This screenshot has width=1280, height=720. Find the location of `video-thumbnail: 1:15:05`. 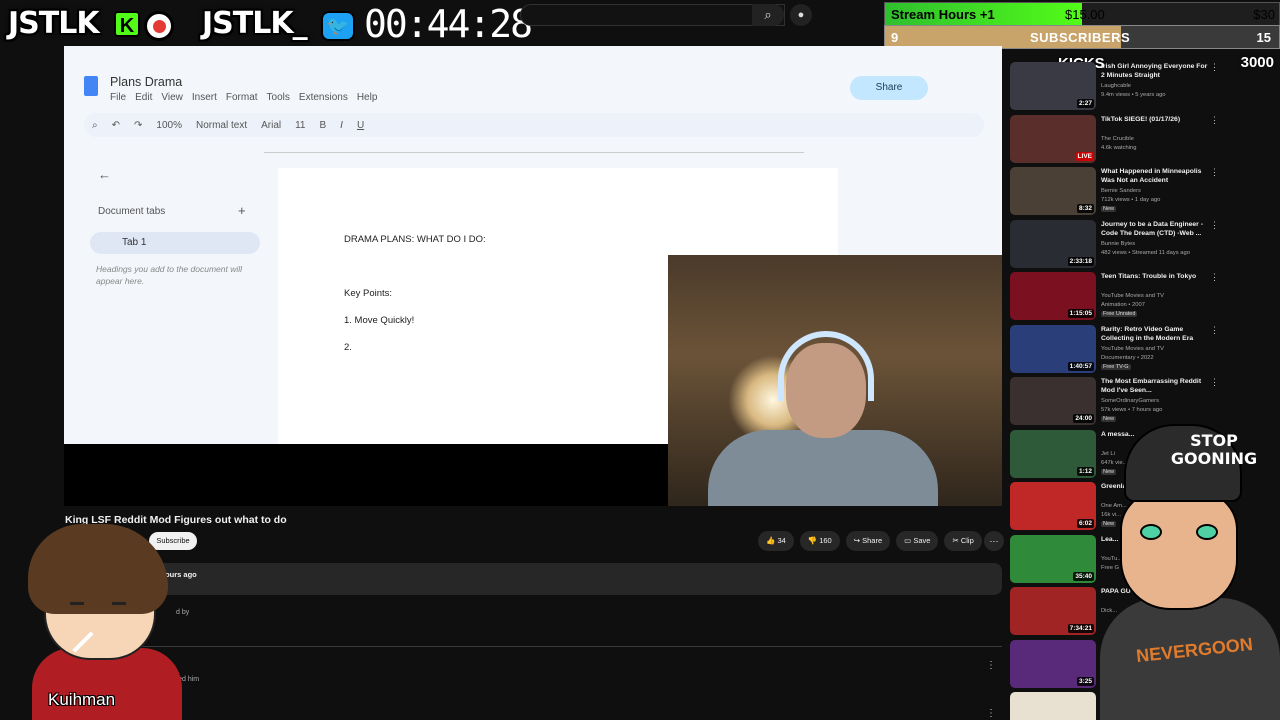

video-thumbnail: 1:15:05 is located at coordinates (1053, 296).